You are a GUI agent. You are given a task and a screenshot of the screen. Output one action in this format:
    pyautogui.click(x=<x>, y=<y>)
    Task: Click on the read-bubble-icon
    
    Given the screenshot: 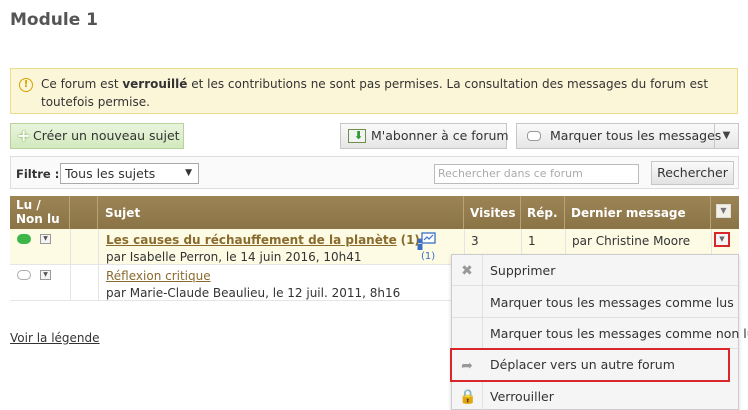 What is the action you would take?
    pyautogui.click(x=24, y=275)
    